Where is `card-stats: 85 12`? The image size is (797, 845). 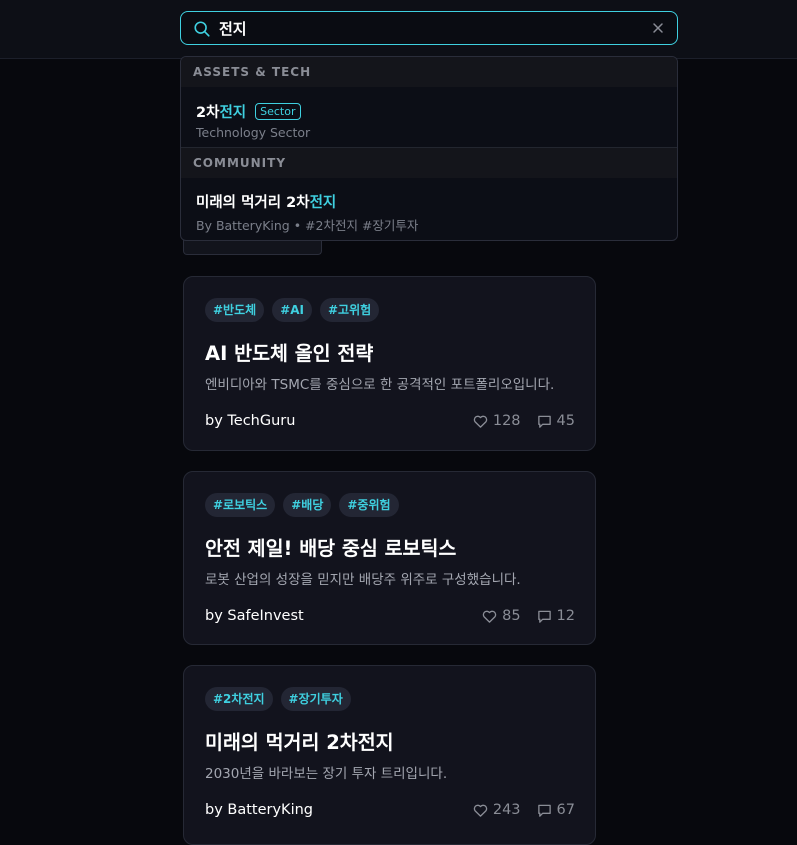 card-stats: 85 12 is located at coordinates (528, 616).